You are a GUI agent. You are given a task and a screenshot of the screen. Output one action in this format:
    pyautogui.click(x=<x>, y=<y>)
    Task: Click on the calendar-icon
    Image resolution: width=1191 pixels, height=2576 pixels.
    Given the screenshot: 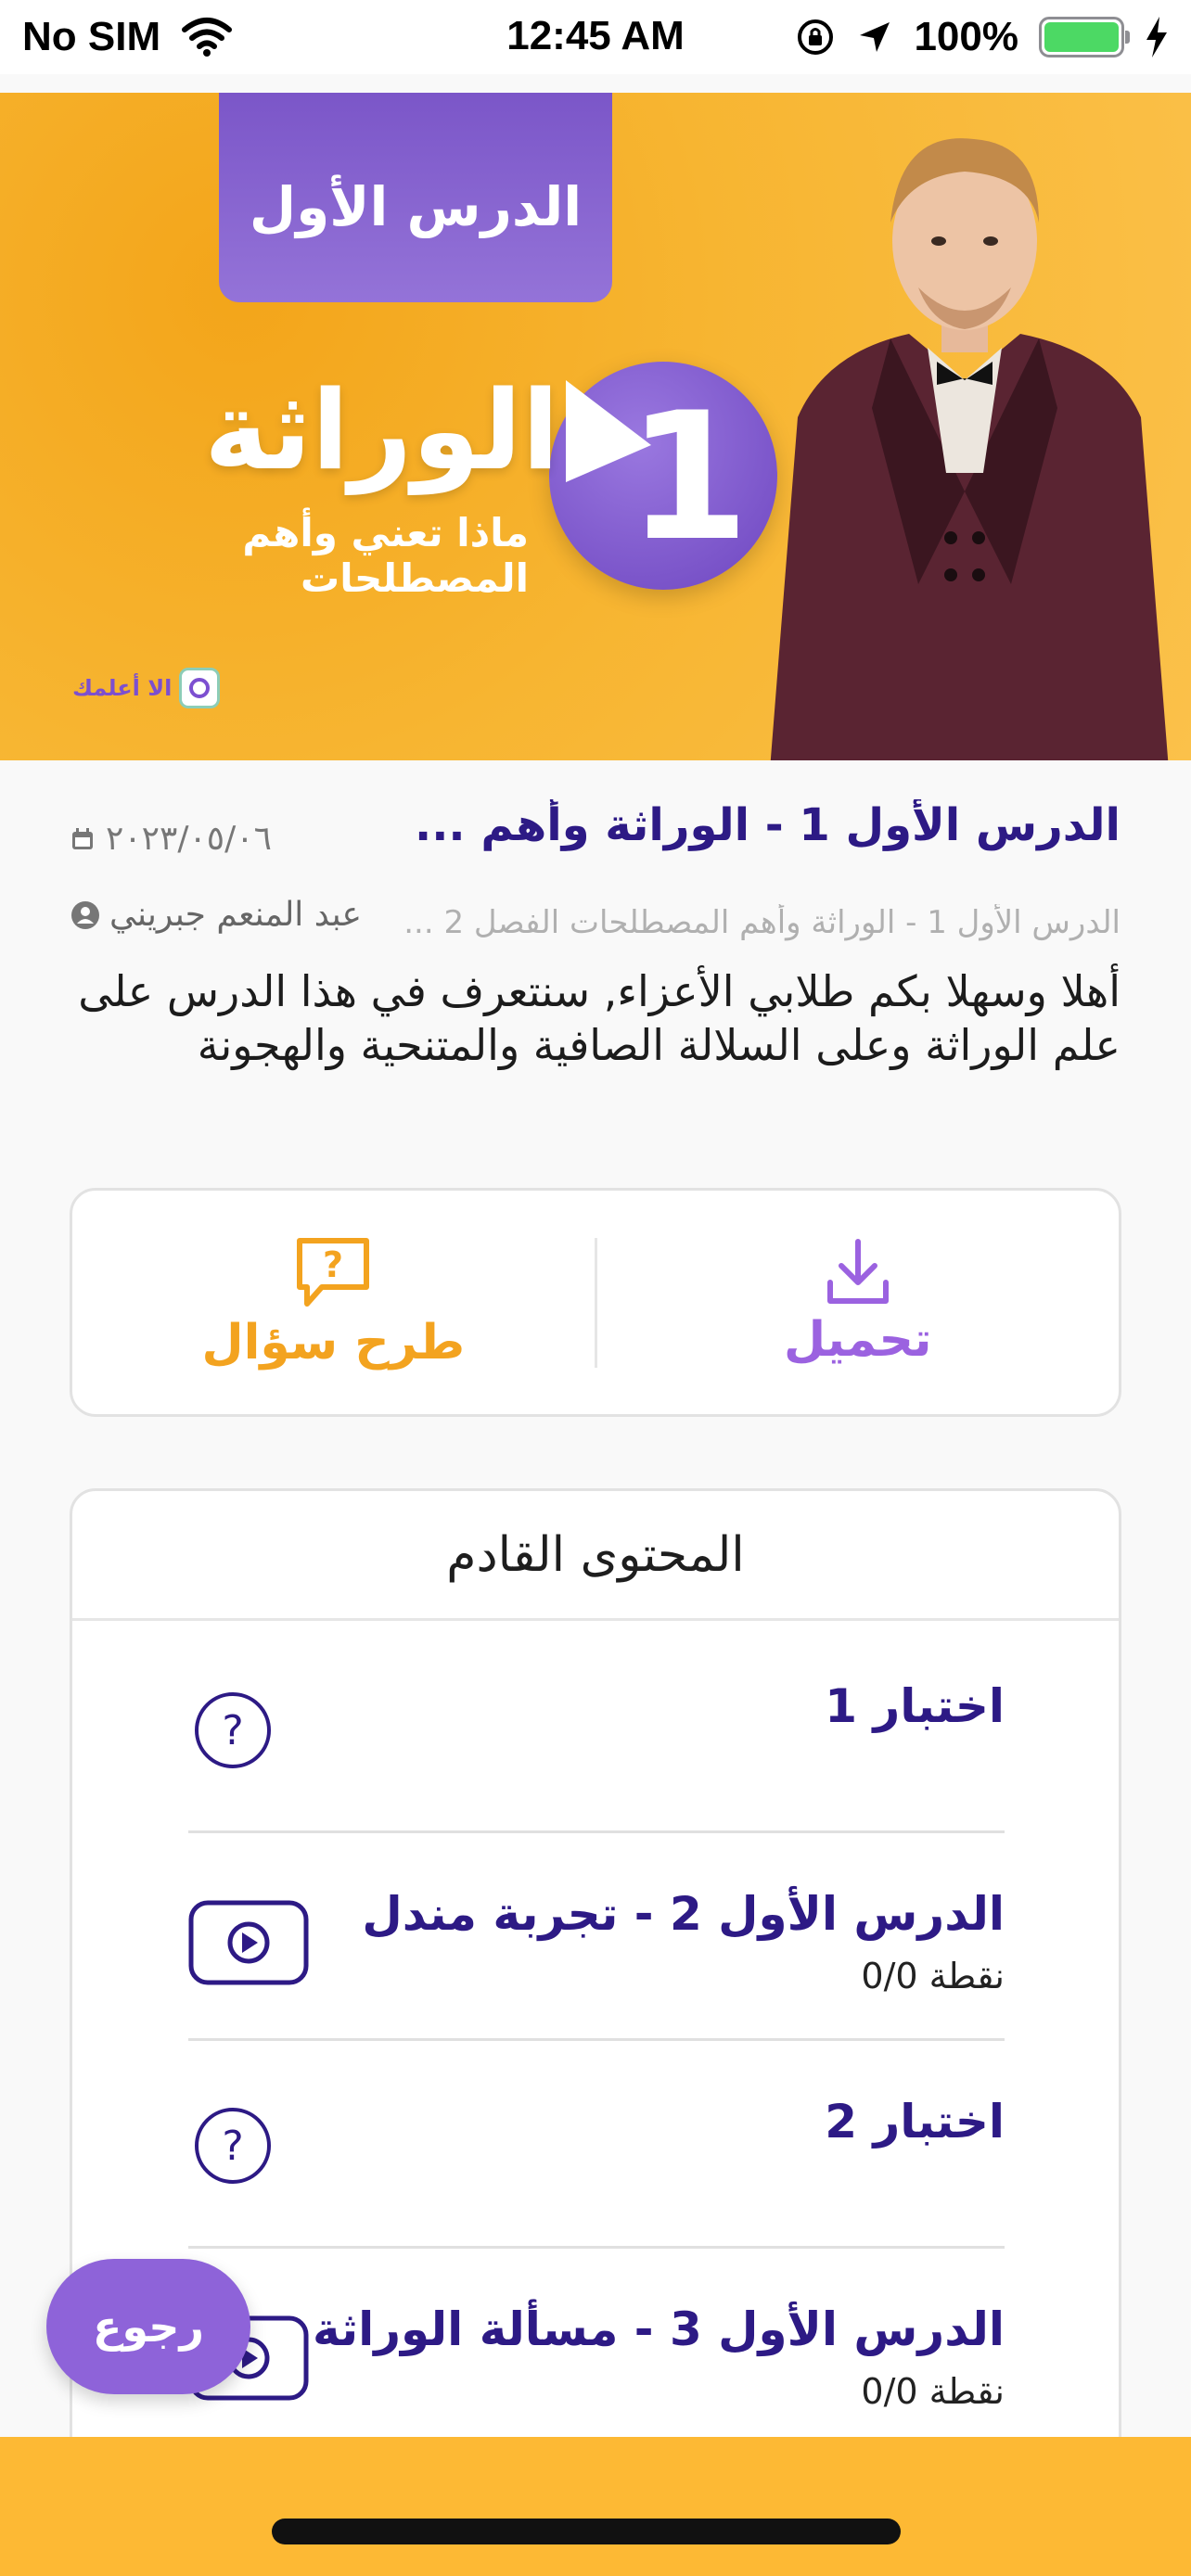 What is the action you would take?
    pyautogui.click(x=82, y=838)
    